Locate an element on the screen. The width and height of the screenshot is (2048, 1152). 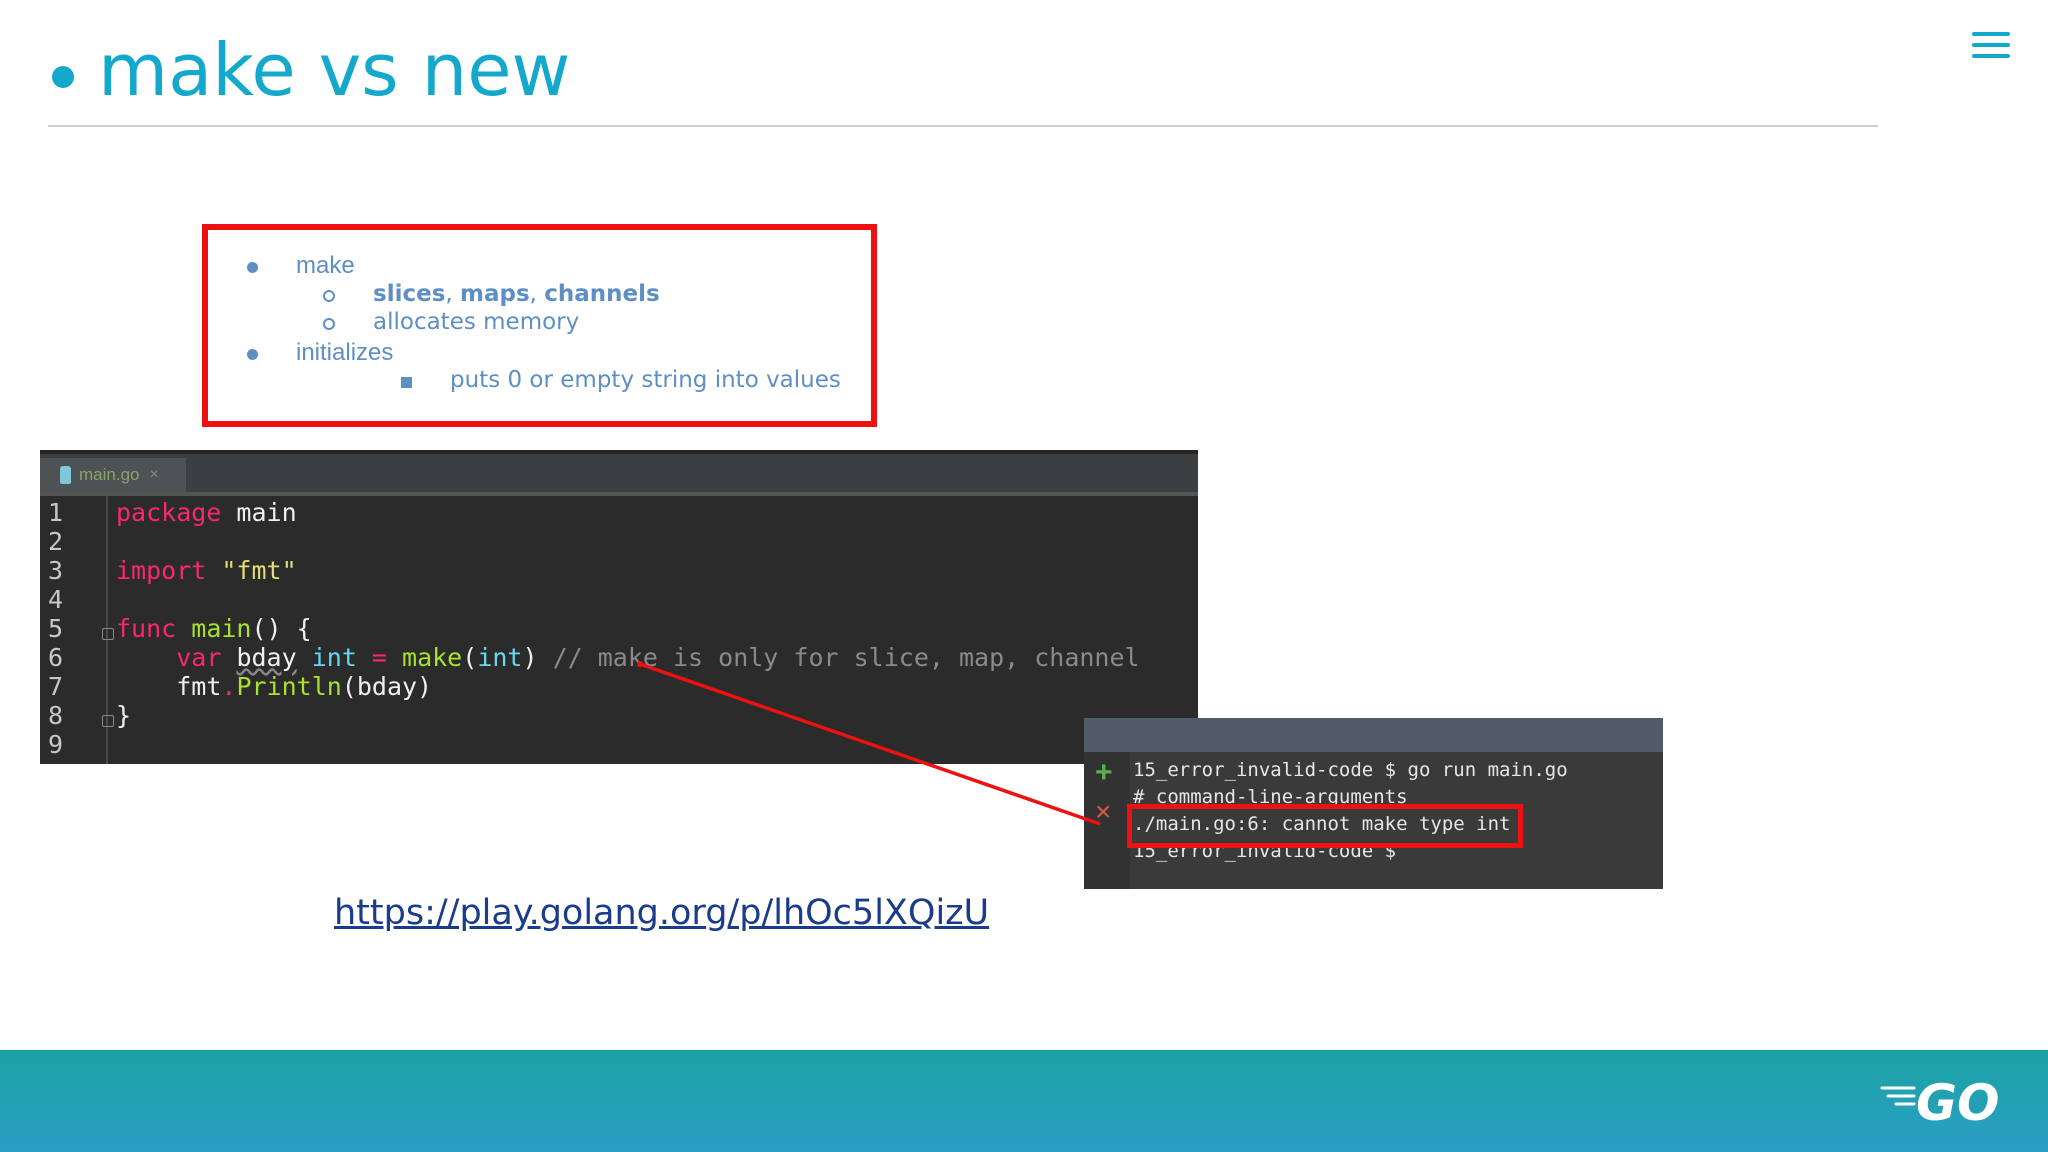
keyword: func is located at coordinates (146, 628).